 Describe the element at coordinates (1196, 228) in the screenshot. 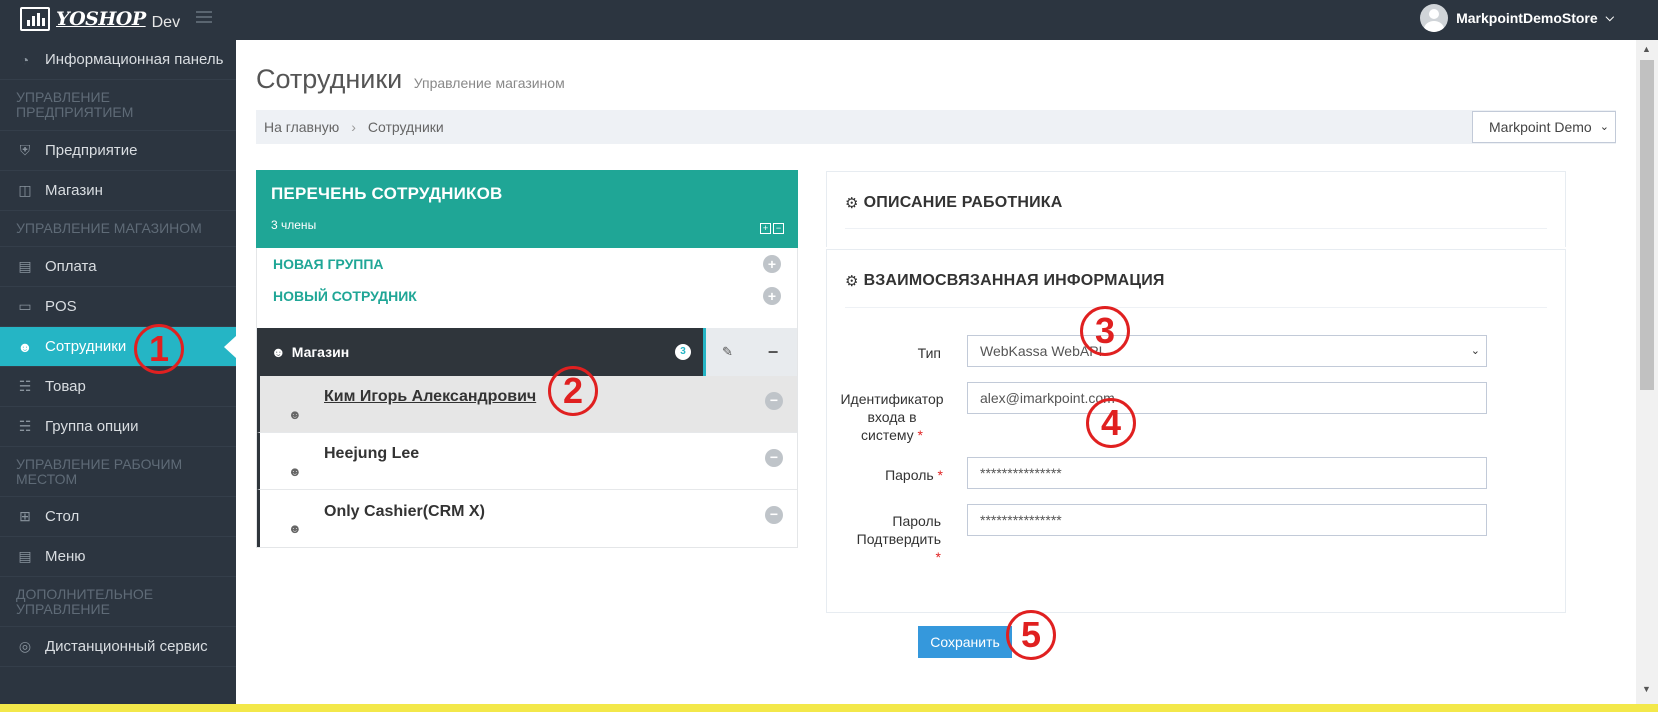

I see `divider` at that location.